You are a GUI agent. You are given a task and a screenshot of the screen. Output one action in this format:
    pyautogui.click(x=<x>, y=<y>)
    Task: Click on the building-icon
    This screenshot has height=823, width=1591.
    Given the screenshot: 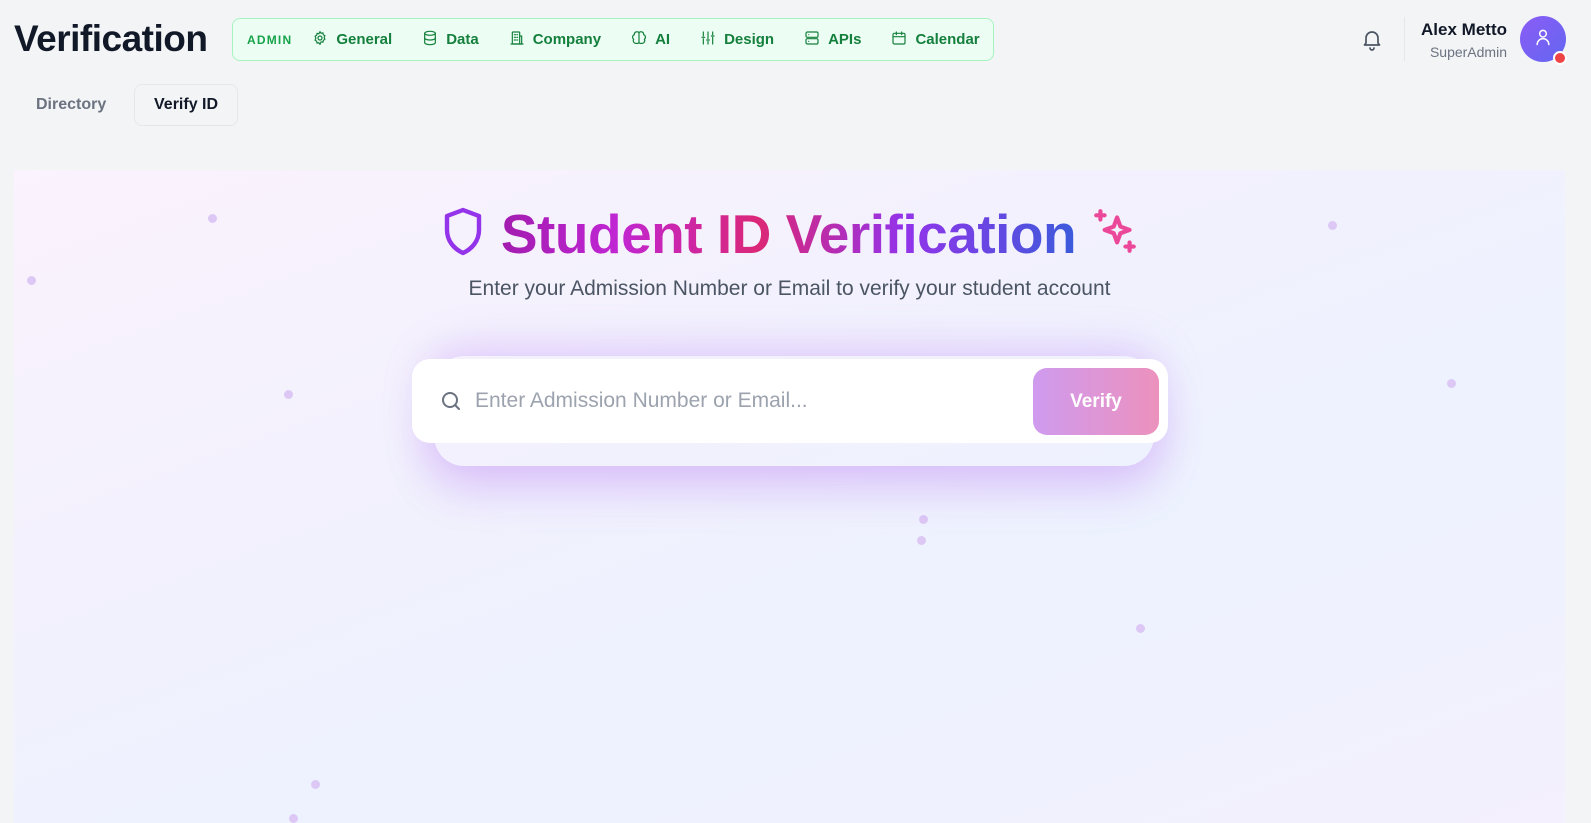 What is the action you would take?
    pyautogui.click(x=517, y=40)
    